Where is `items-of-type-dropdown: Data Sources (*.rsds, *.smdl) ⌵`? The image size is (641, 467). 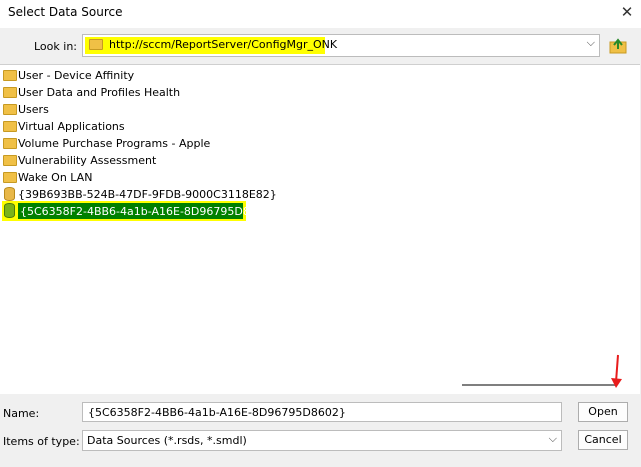 items-of-type-dropdown: Data Sources (*.rsds, *.smdl) ⌵ is located at coordinates (322, 440).